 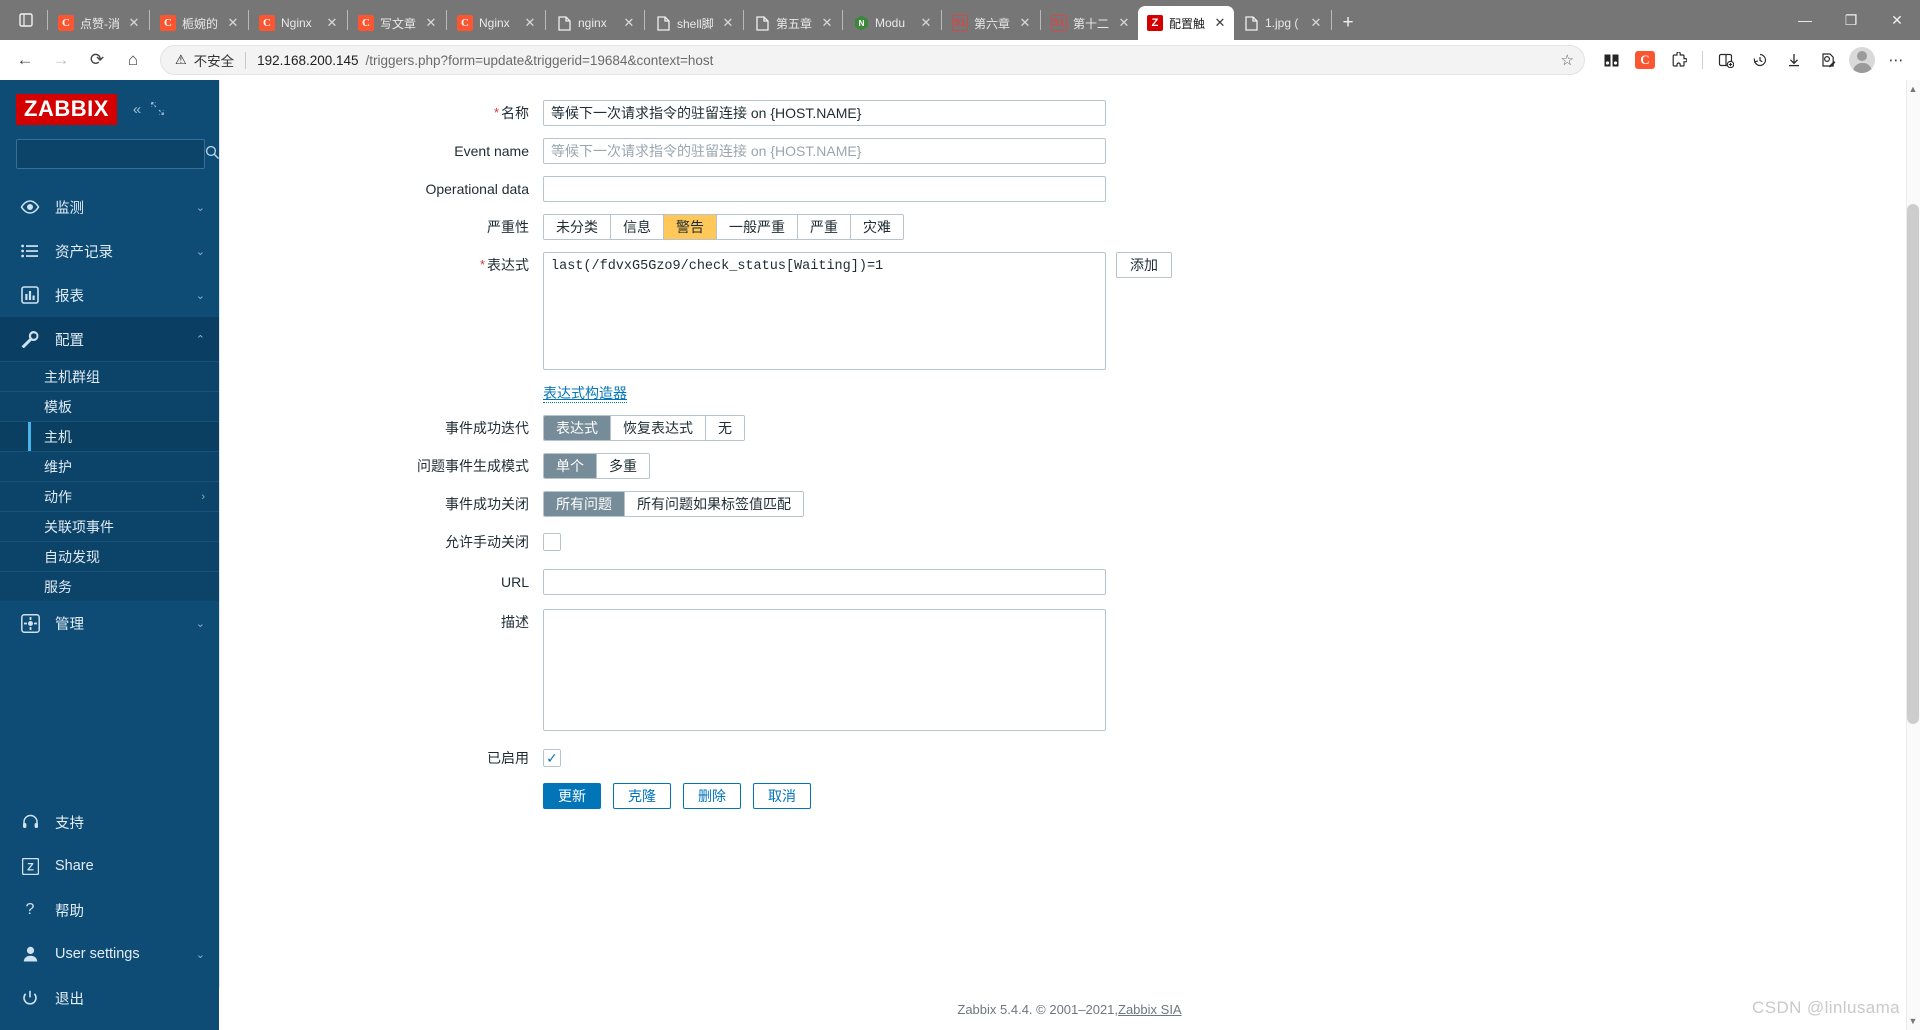 What do you see at coordinates (109, 910) in the screenshot?
I see `sidebar-item-help: ? 帮助` at bounding box center [109, 910].